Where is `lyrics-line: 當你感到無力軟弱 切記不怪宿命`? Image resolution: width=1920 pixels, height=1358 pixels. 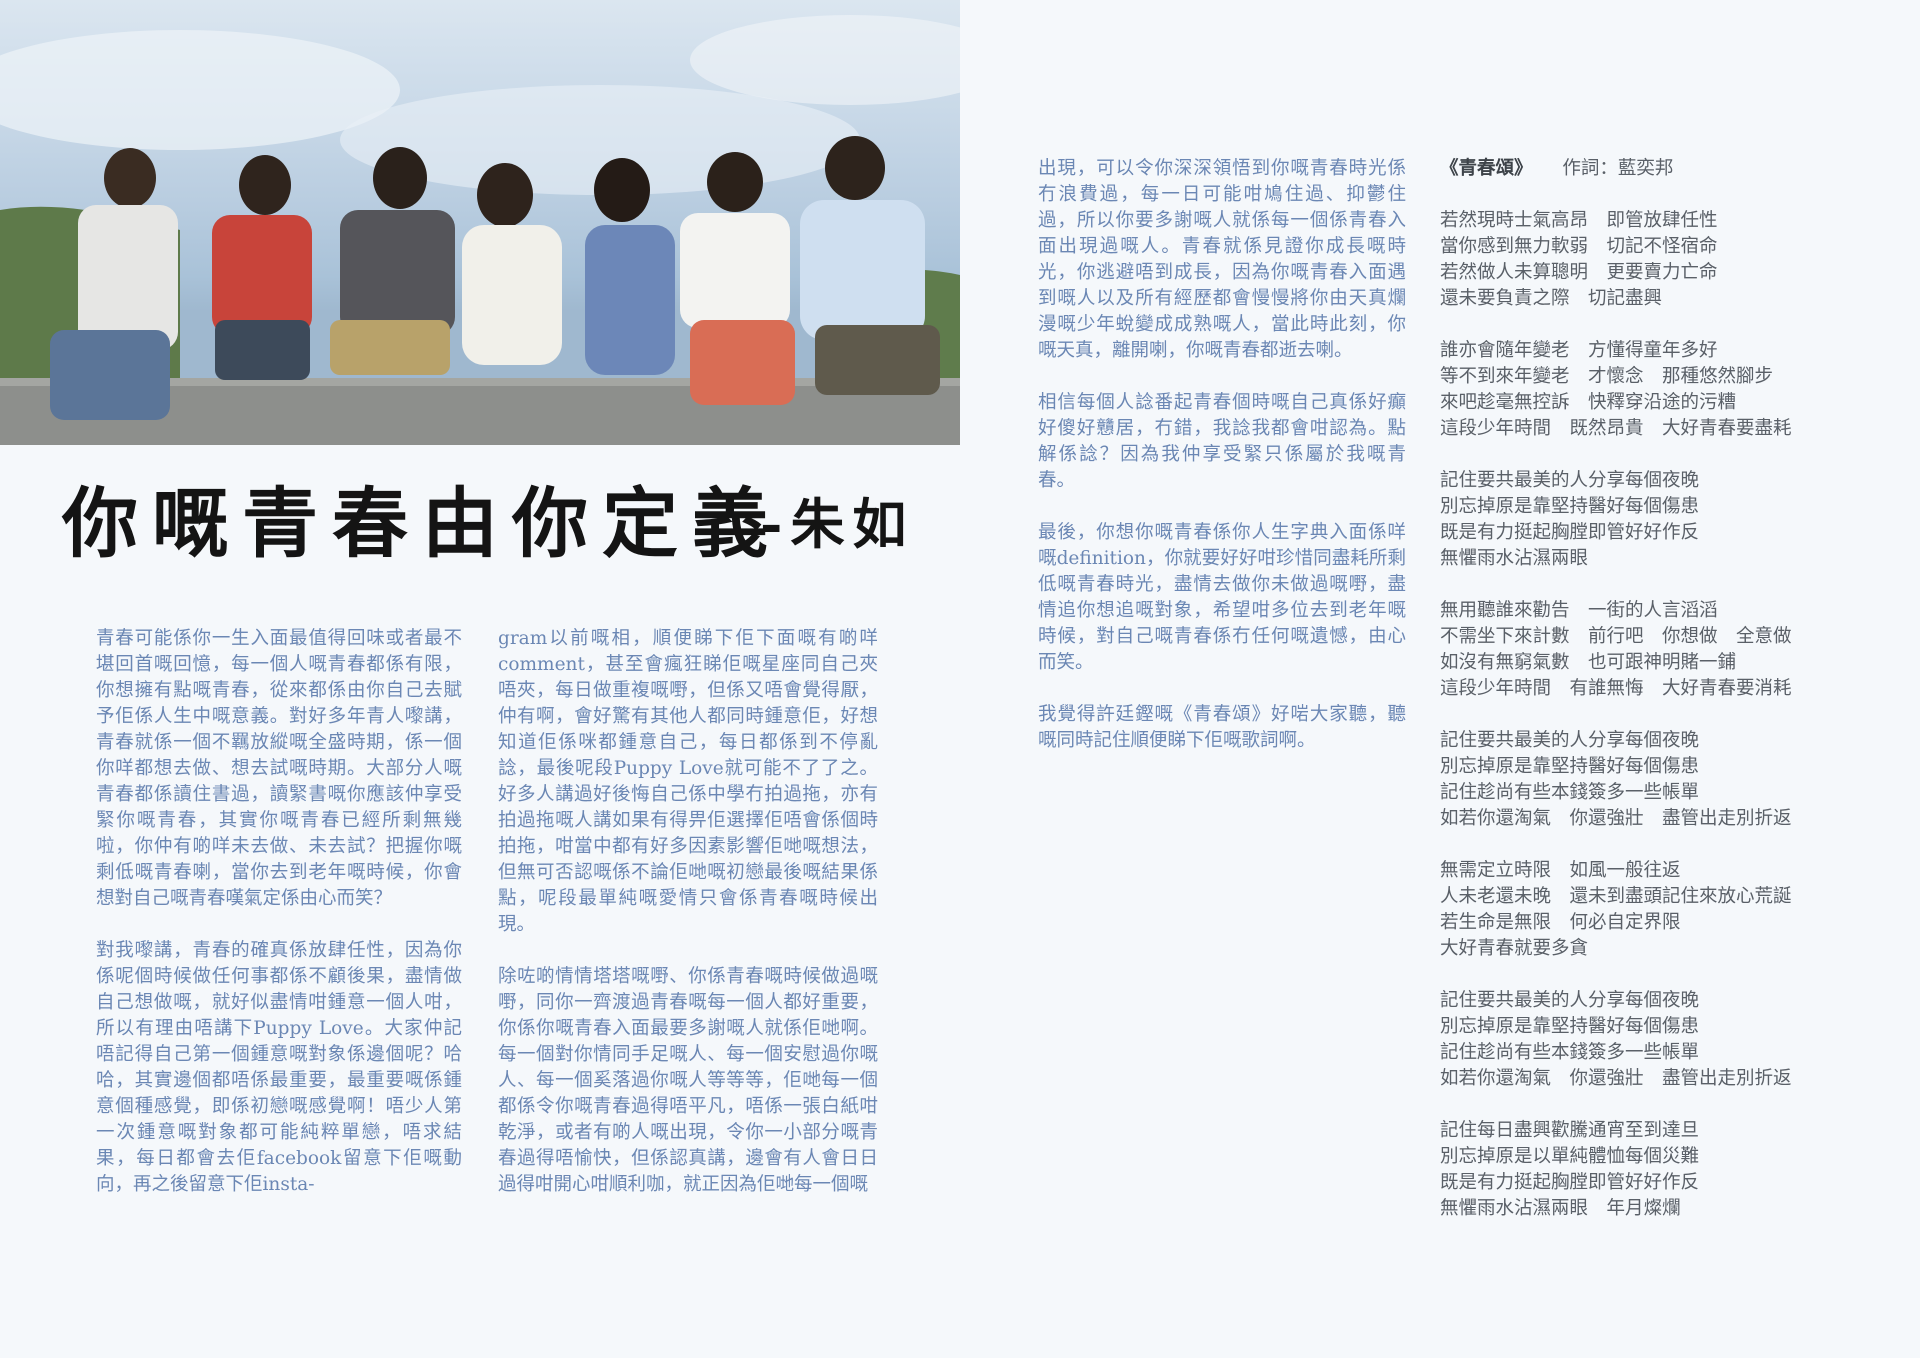 lyrics-line: 當你感到無力軟弱 切記不怪宿命 is located at coordinates (1579, 246).